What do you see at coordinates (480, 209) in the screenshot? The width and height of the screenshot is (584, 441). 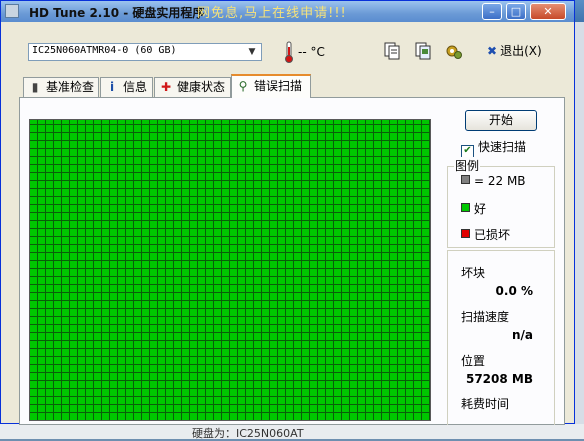 I see `legend-good-label: 好` at bounding box center [480, 209].